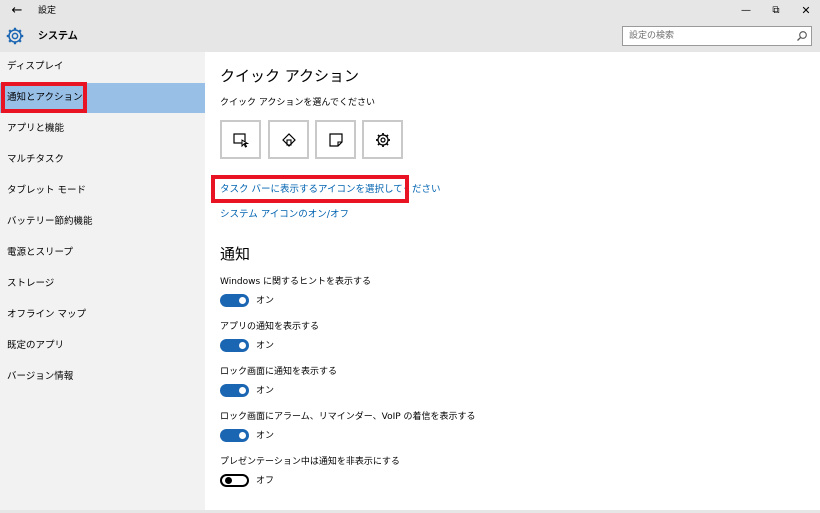  What do you see at coordinates (290, 76) in the screenshot?
I see `quick-actions-title: クイック アクション` at bounding box center [290, 76].